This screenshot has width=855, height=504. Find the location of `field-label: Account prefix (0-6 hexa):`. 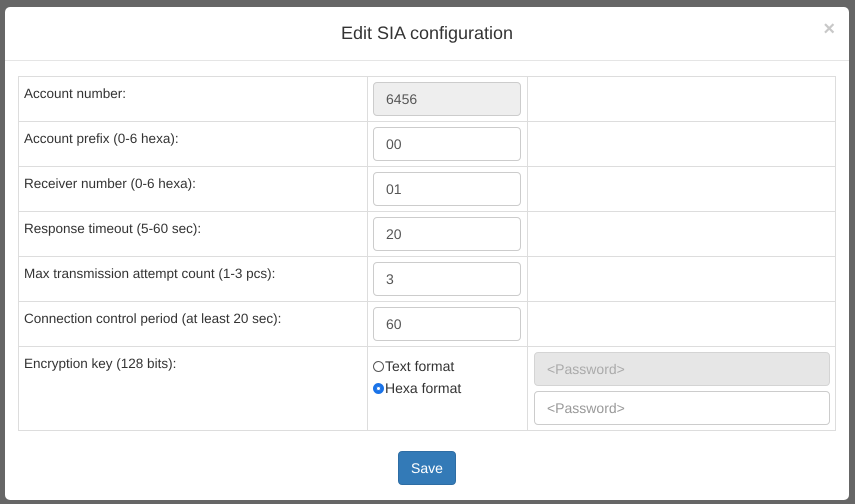

field-label: Account prefix (0-6 hexa): is located at coordinates (101, 138).